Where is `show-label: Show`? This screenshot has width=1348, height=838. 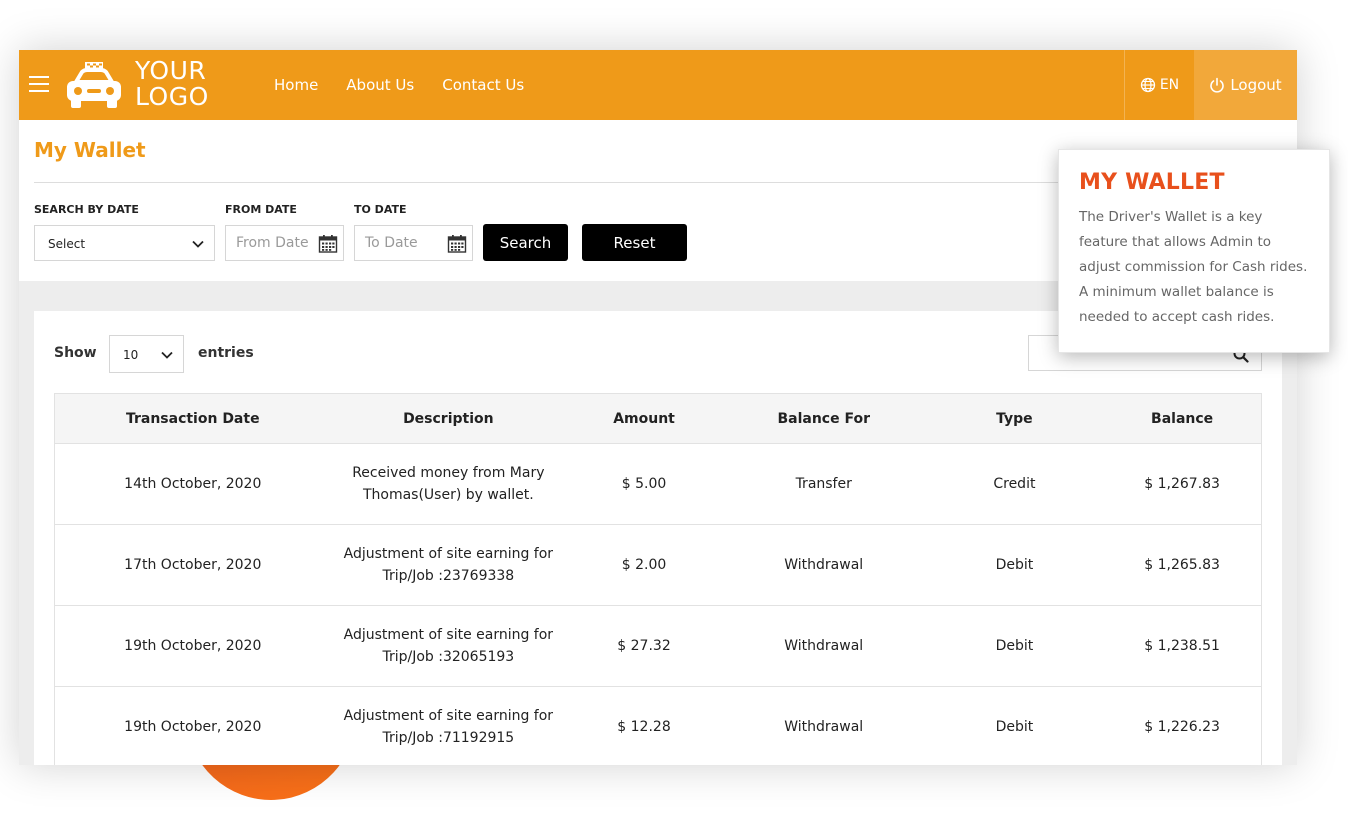
show-label: Show is located at coordinates (75, 353).